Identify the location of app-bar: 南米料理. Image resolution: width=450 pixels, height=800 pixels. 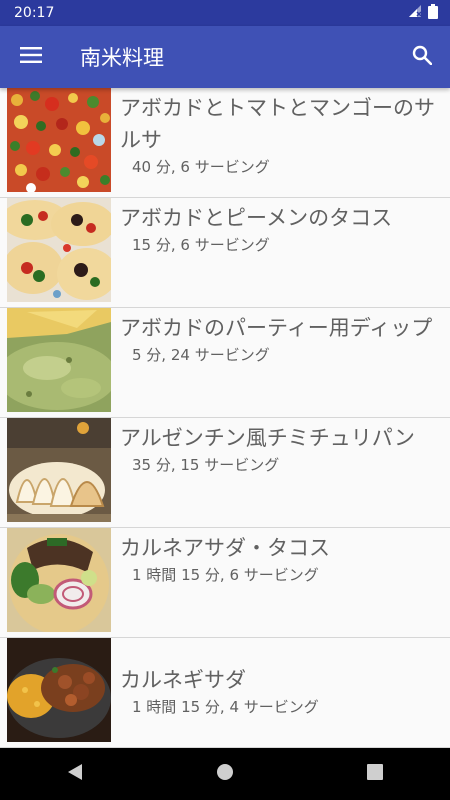
(225, 57).